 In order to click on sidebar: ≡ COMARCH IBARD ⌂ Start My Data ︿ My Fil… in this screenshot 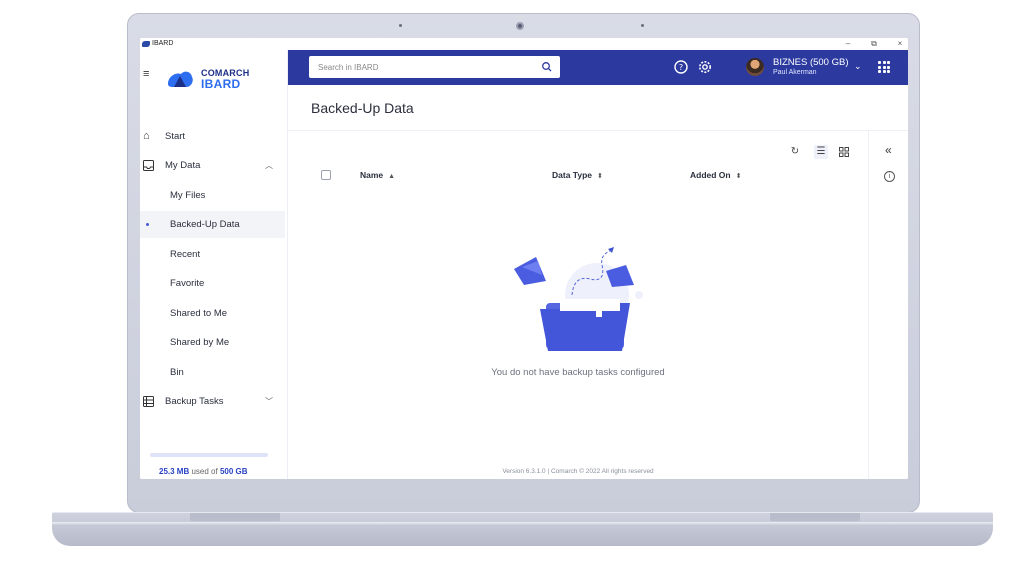, I will do `click(214, 264)`.